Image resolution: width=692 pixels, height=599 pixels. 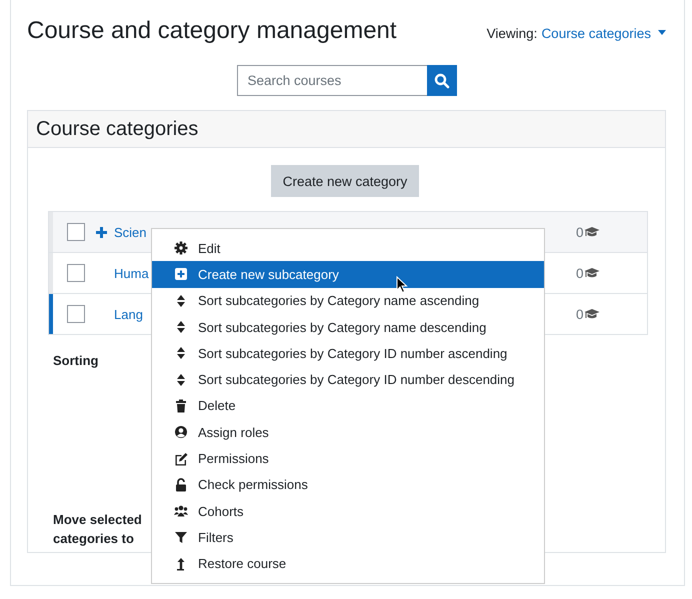 I want to click on page-title: Course and category management, so click(x=212, y=31).